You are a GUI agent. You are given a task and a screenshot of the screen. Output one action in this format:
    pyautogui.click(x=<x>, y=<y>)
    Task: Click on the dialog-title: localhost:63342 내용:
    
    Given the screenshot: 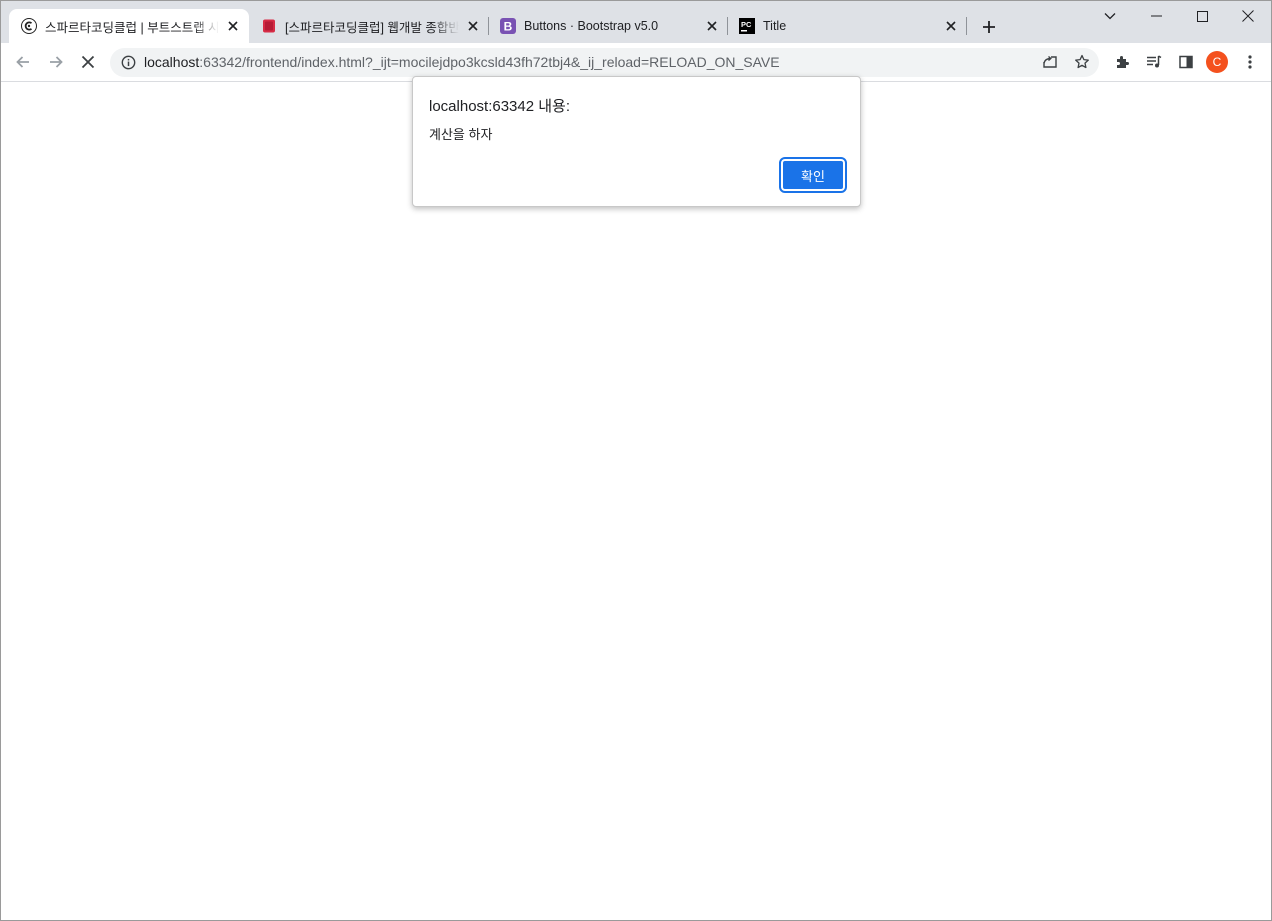 What is the action you would take?
    pyautogui.click(x=500, y=106)
    